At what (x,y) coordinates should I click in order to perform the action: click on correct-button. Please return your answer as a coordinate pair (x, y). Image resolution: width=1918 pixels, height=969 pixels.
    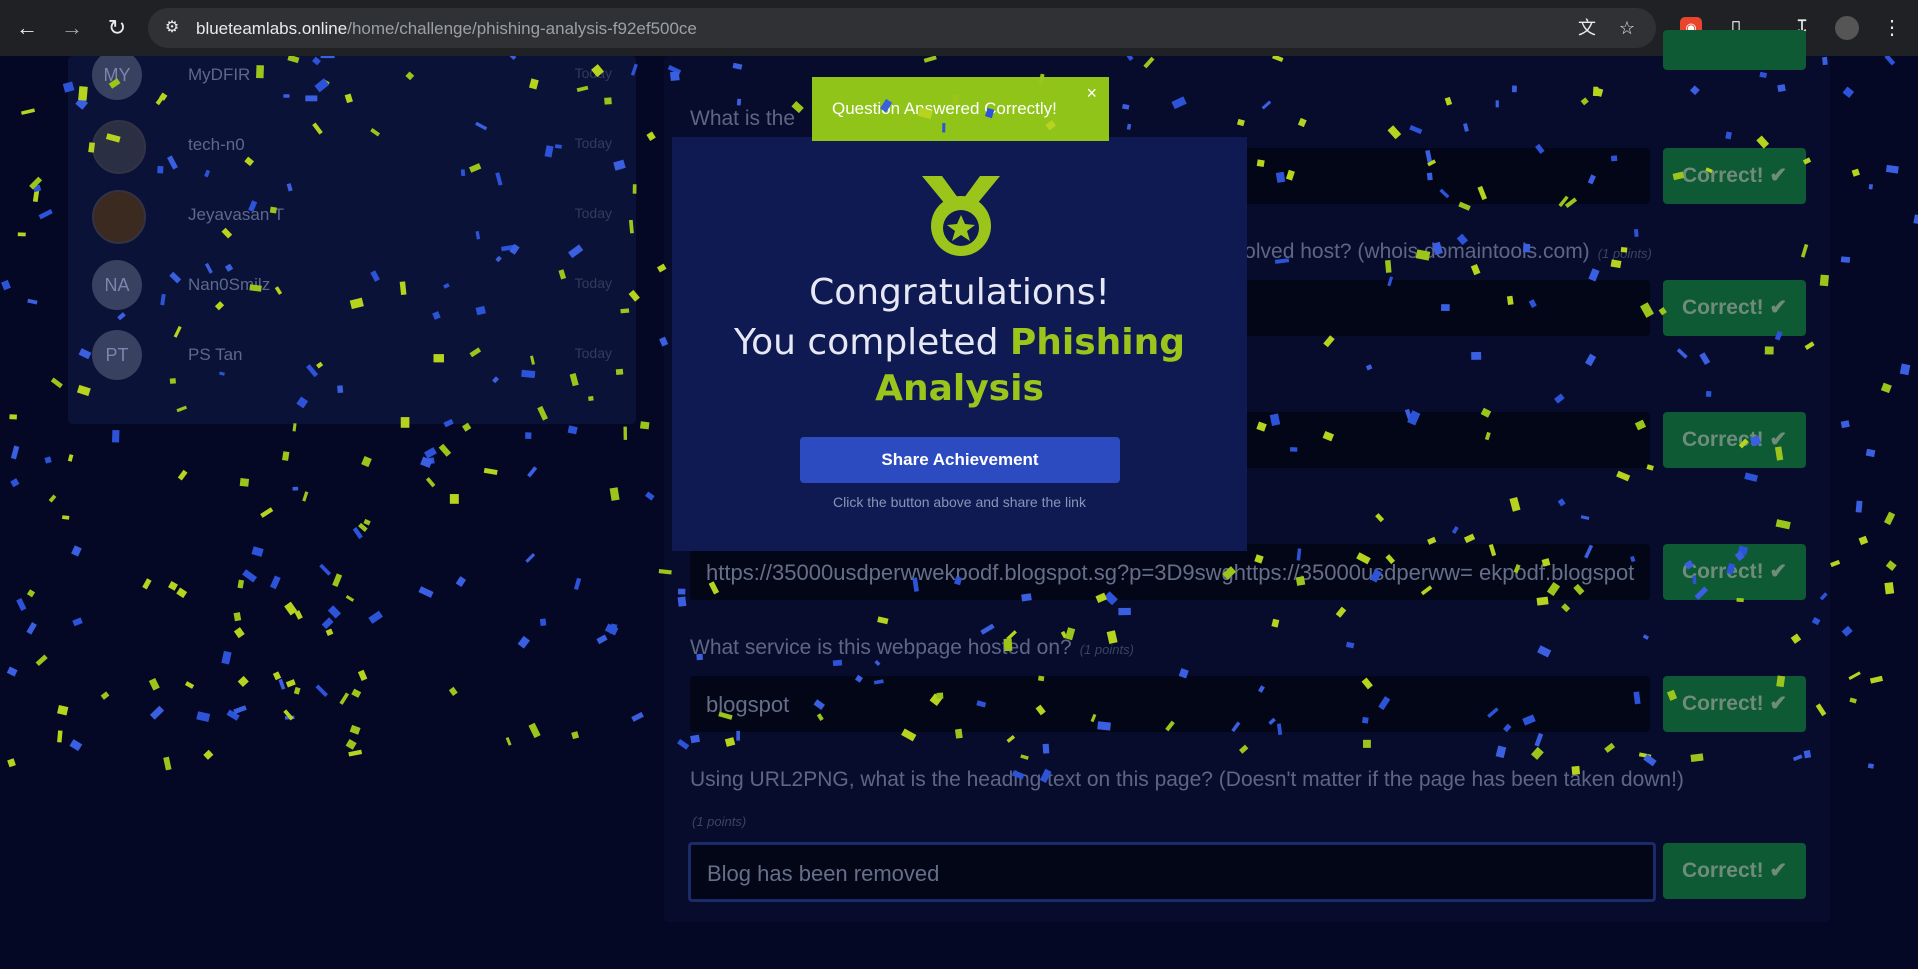
    Looking at the image, I should click on (1734, 50).